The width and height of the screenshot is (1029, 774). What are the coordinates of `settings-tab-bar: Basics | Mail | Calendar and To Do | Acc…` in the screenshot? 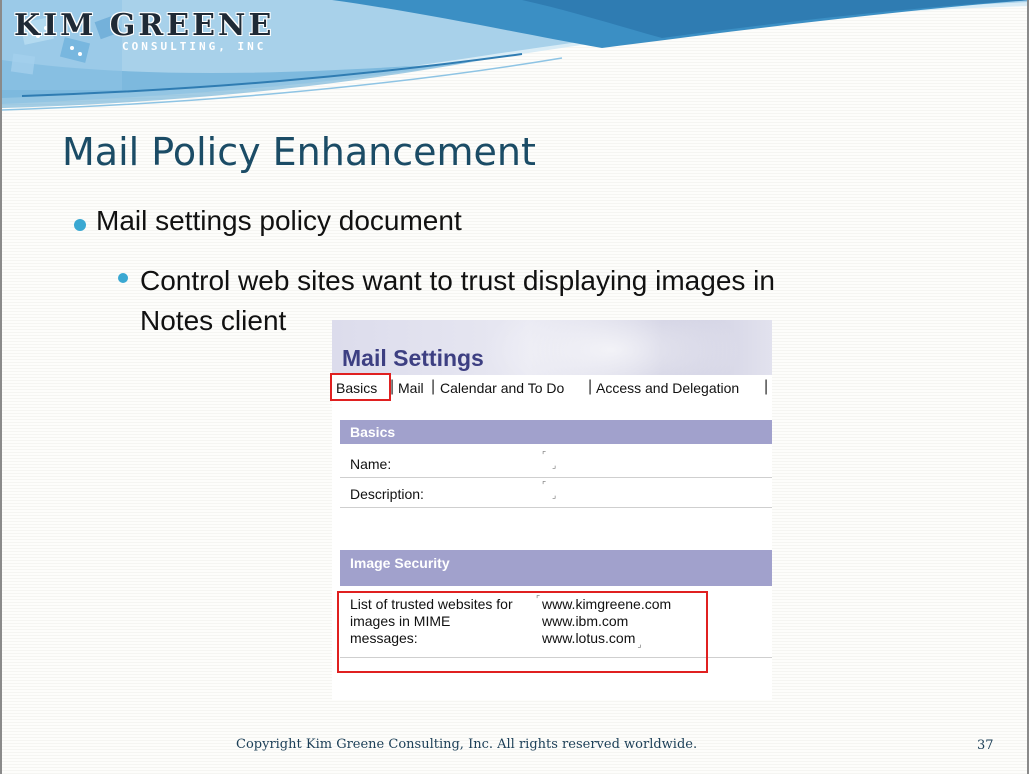 It's located at (552, 387).